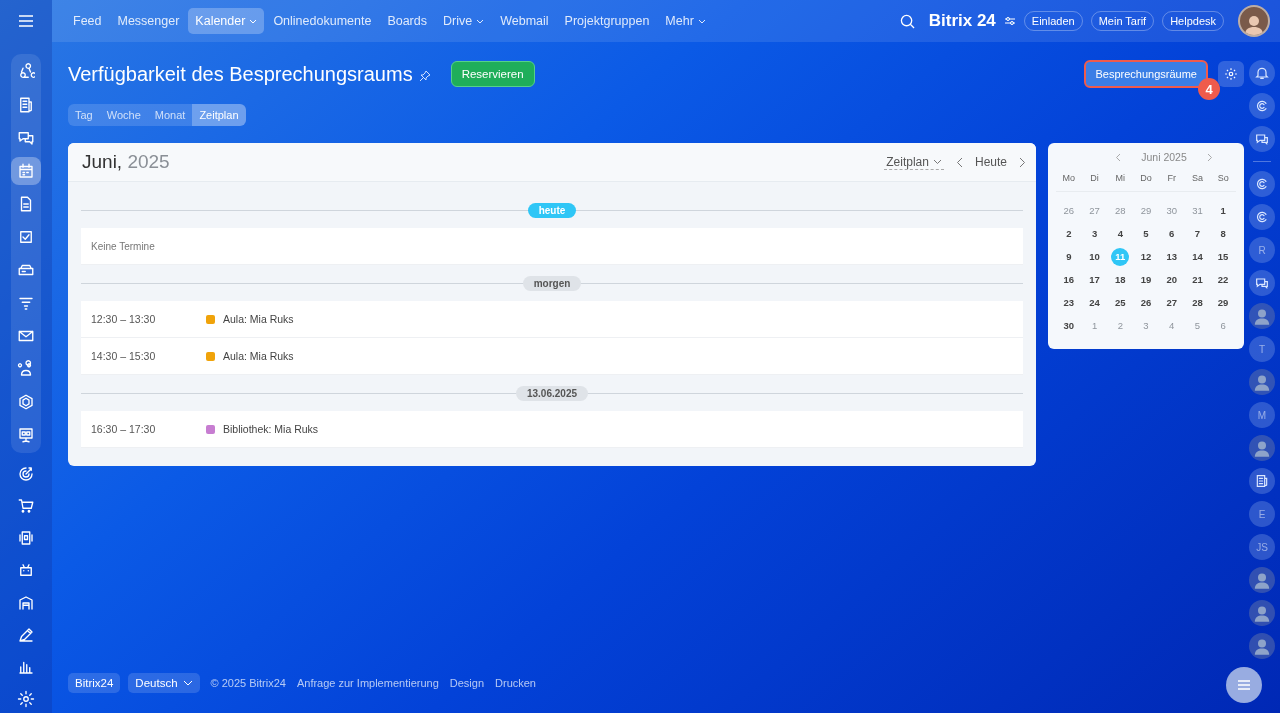 The height and width of the screenshot is (713, 1280). Describe the element at coordinates (1171, 280) in the screenshot. I see `calendar-day: 20` at that location.